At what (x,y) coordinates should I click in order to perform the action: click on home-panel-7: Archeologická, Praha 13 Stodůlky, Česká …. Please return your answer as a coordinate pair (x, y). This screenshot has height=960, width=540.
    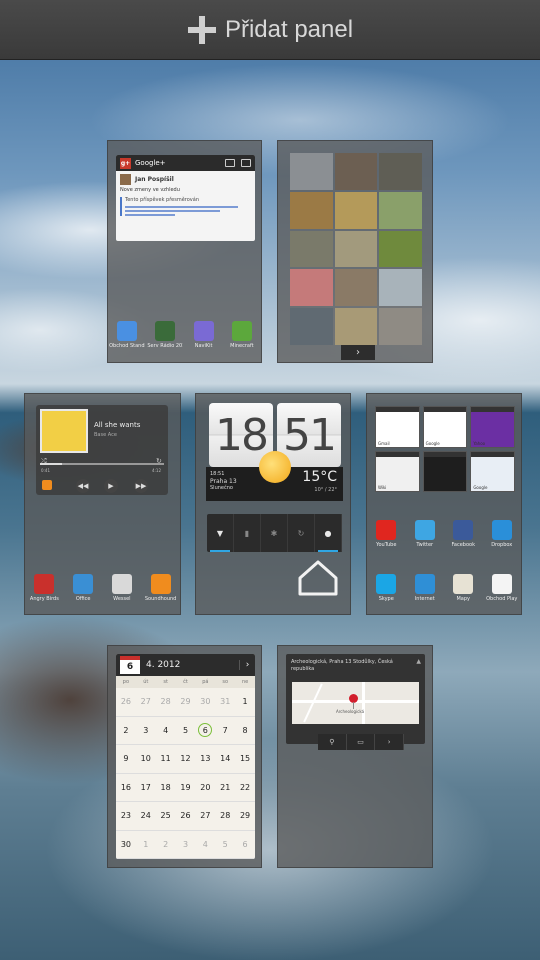
    Looking at the image, I should click on (355, 756).